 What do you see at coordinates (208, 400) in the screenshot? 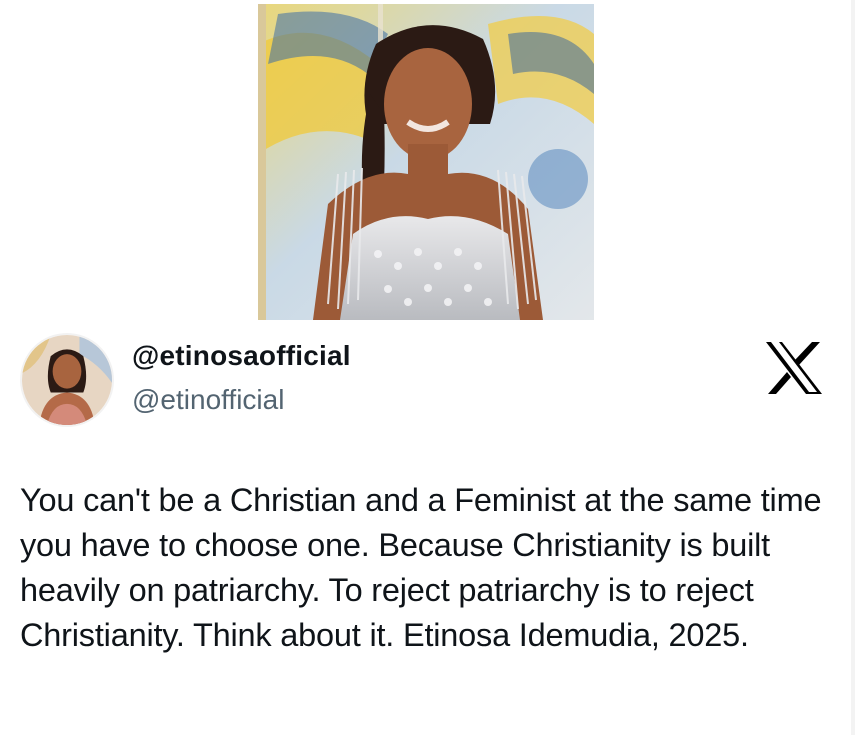
I see `user-handle: @etinofficial` at bounding box center [208, 400].